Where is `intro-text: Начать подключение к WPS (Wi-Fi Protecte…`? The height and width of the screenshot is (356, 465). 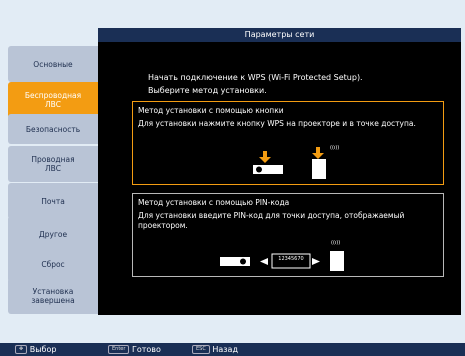
intro-text: Начать подключение к WPS (Wi-Fi Protecte… is located at coordinates (255, 84).